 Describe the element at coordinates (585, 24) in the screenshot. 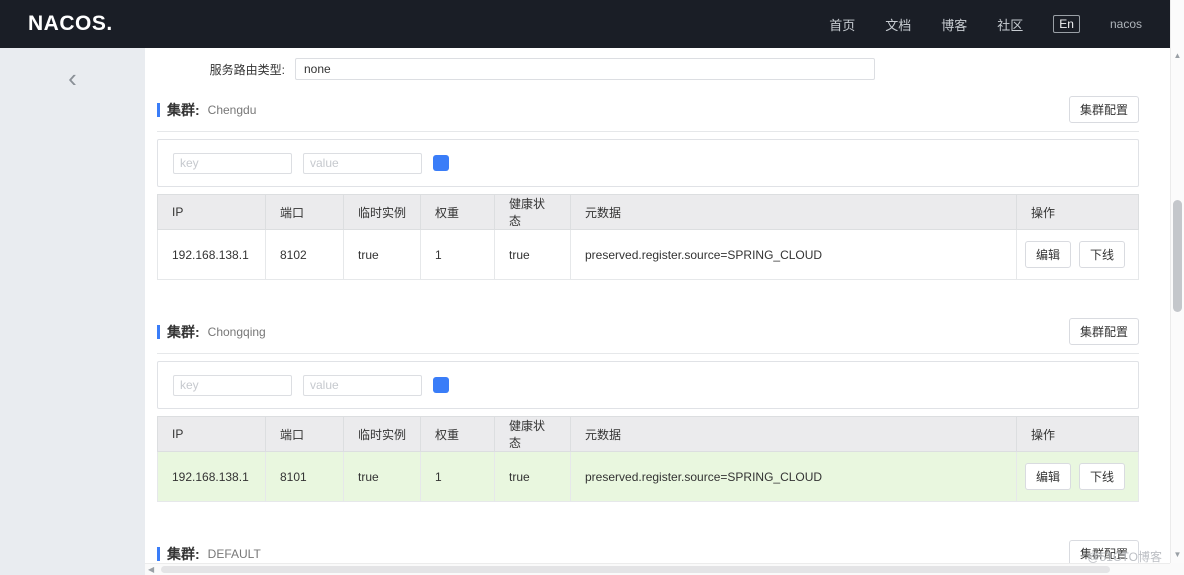

I see `topbar: NACOS. 首页 文档 博客 社区 En nacos` at that location.